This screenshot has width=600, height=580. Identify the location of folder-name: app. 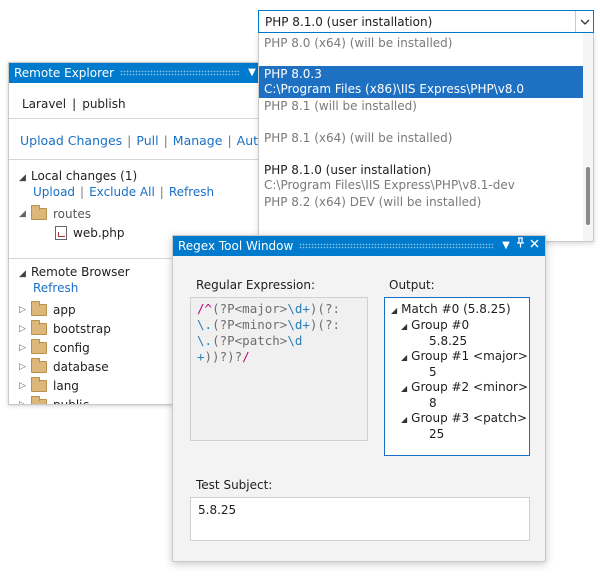
(64, 309).